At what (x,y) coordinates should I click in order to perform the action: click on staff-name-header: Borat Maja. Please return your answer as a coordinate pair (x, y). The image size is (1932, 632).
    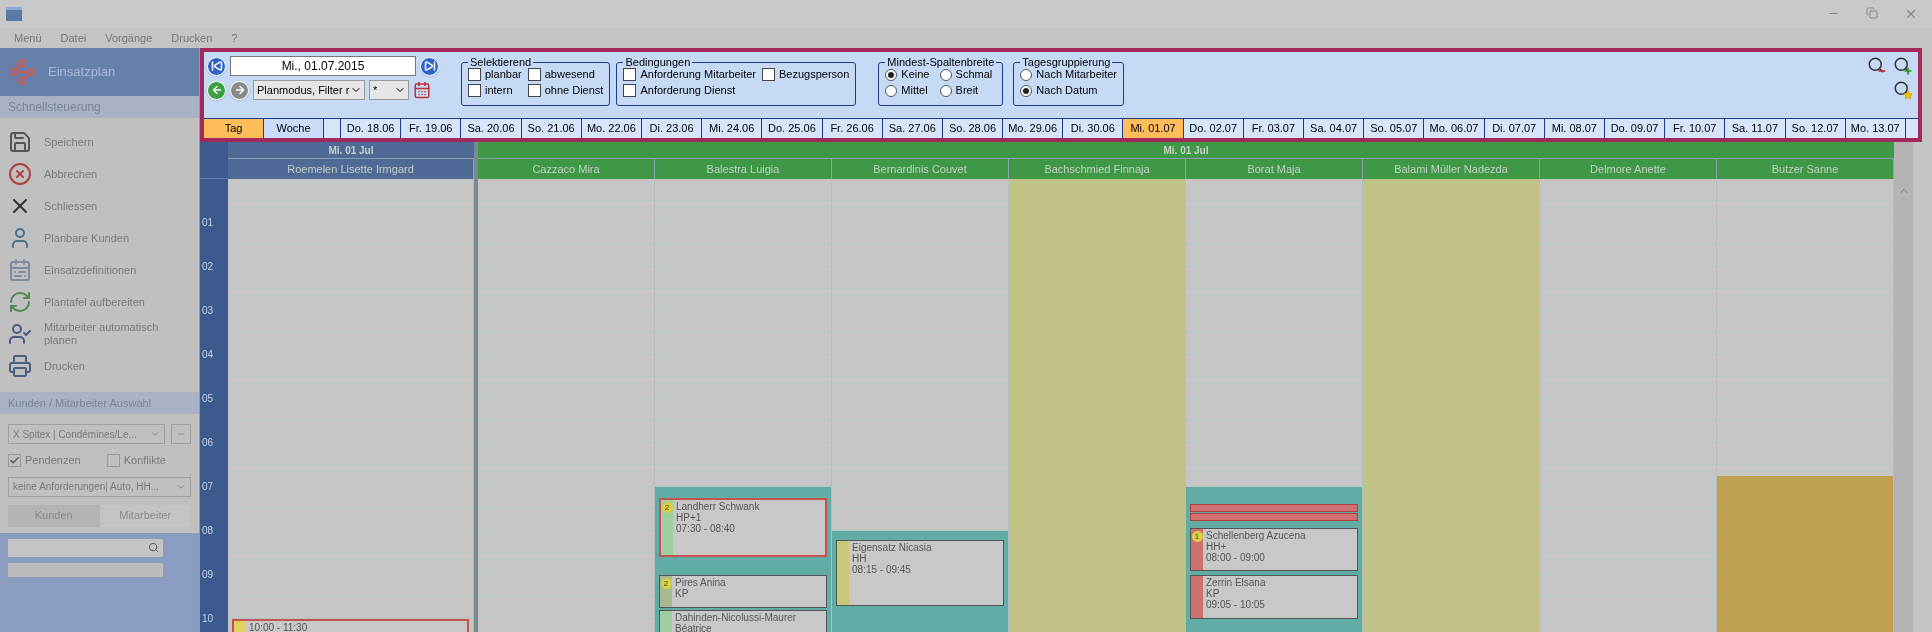
    Looking at the image, I should click on (1274, 168).